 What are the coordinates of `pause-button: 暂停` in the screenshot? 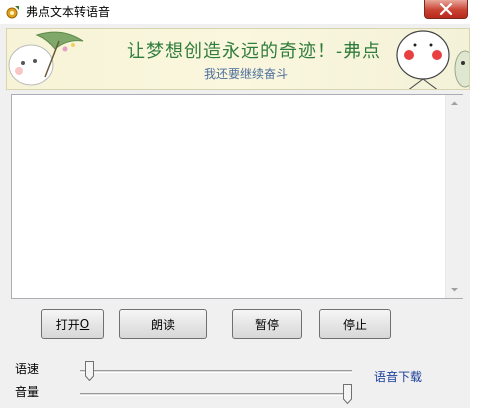 It's located at (267, 324).